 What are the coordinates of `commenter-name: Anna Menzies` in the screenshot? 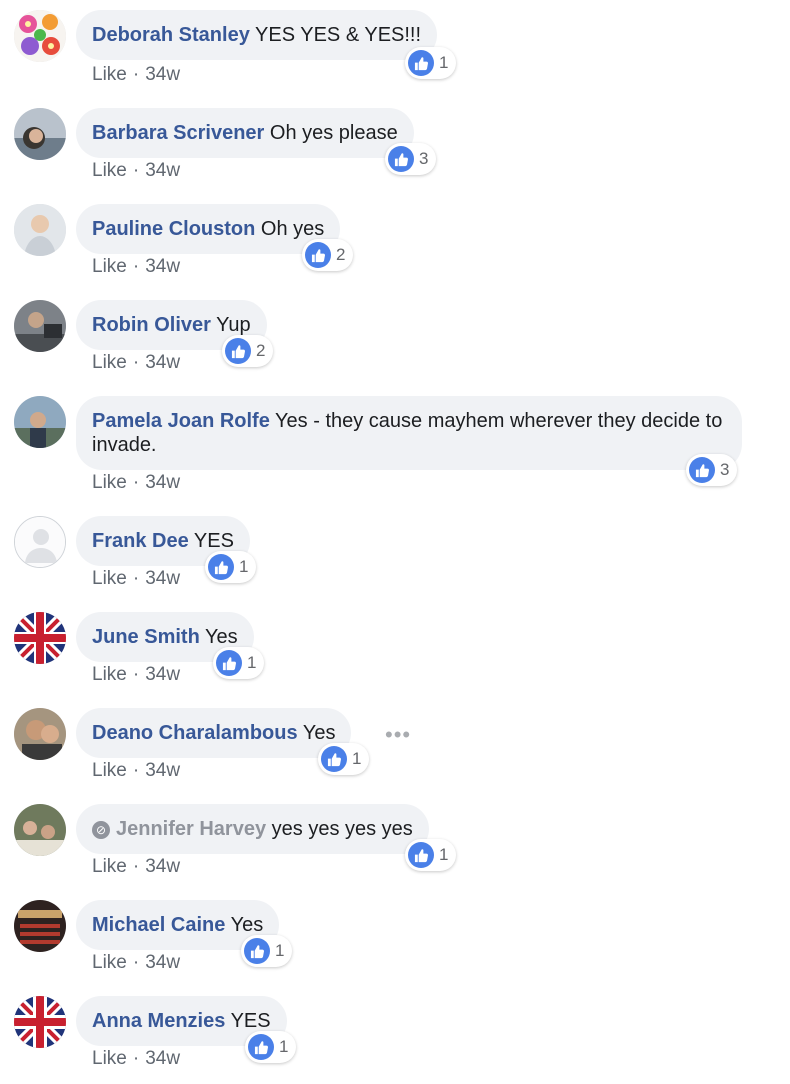 It's located at (158, 1021).